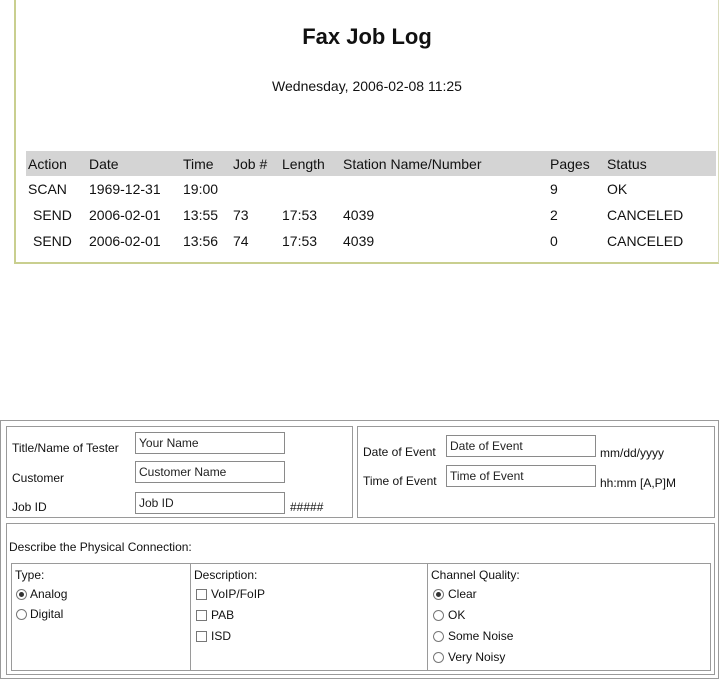  I want to click on cell-job-number: 74, so click(241, 241).